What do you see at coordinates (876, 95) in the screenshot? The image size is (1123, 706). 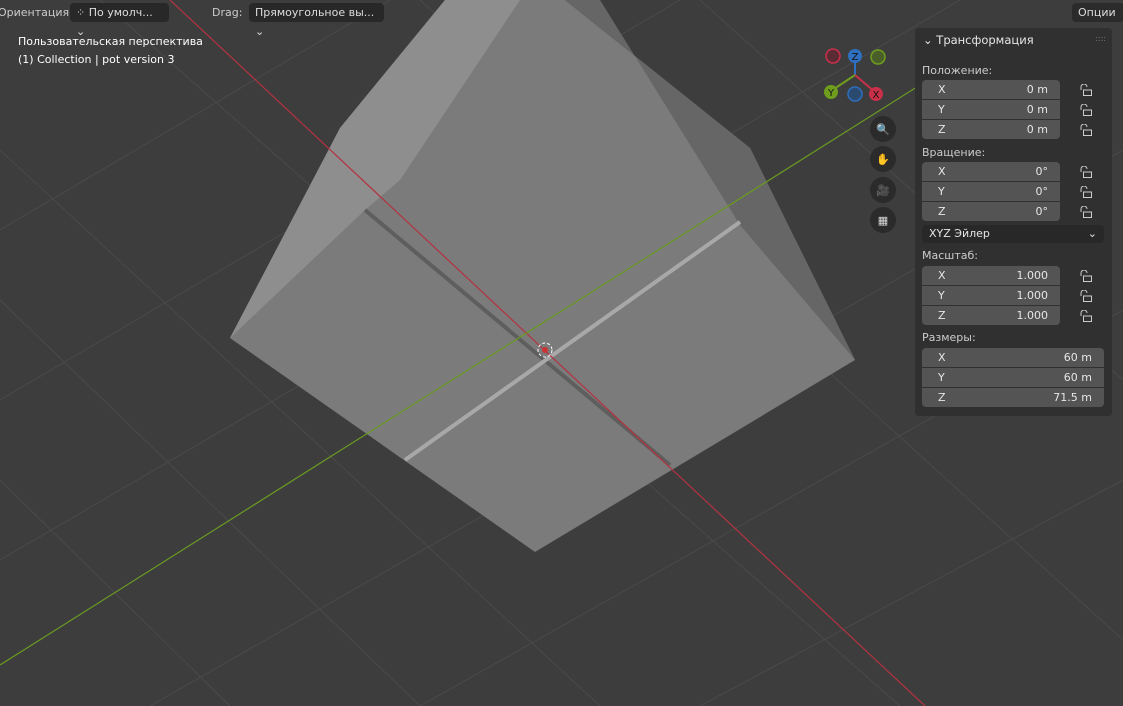 I see `svg-text: X` at bounding box center [876, 95].